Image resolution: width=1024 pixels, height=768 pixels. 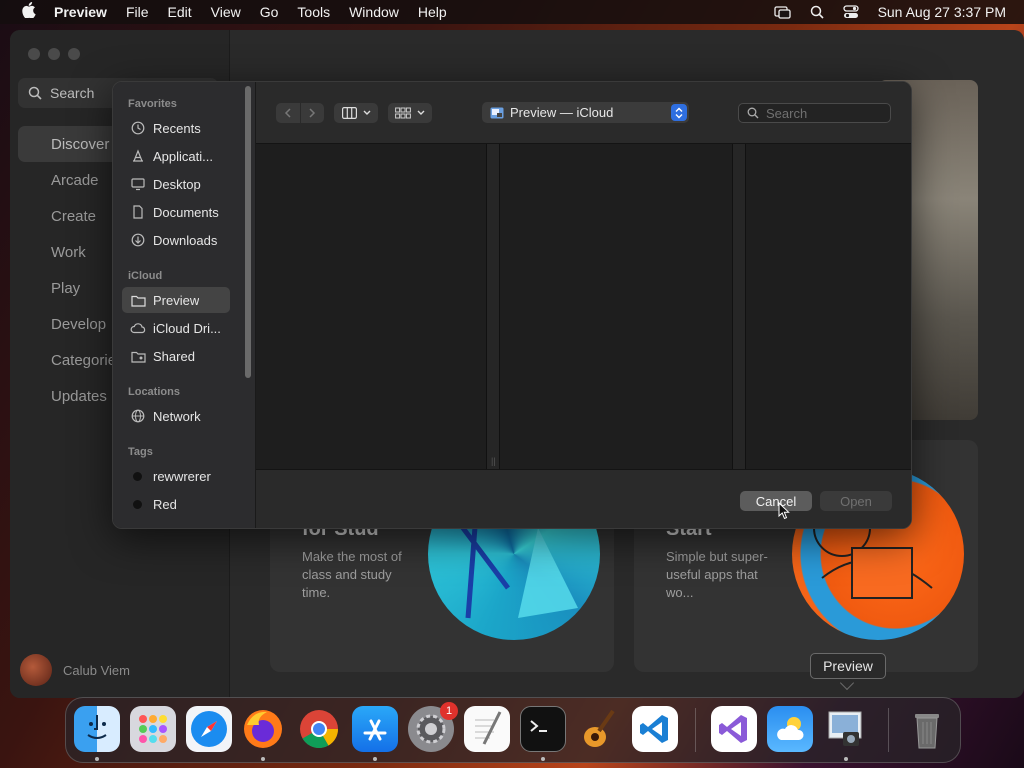 I want to click on dock-visual-studio, so click(x=734, y=729).